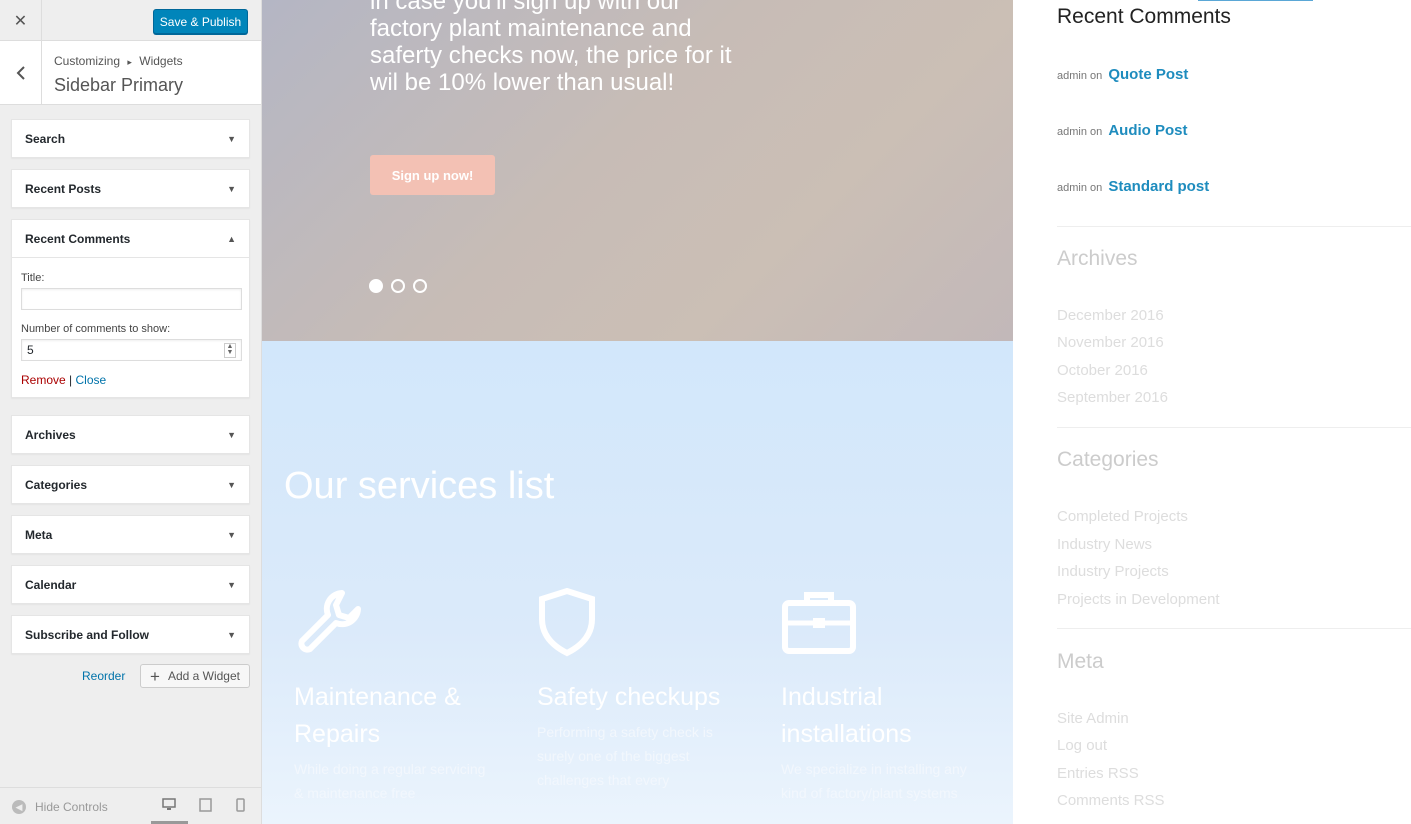  I want to click on save-publish-button: Save & Publish, so click(200, 21).